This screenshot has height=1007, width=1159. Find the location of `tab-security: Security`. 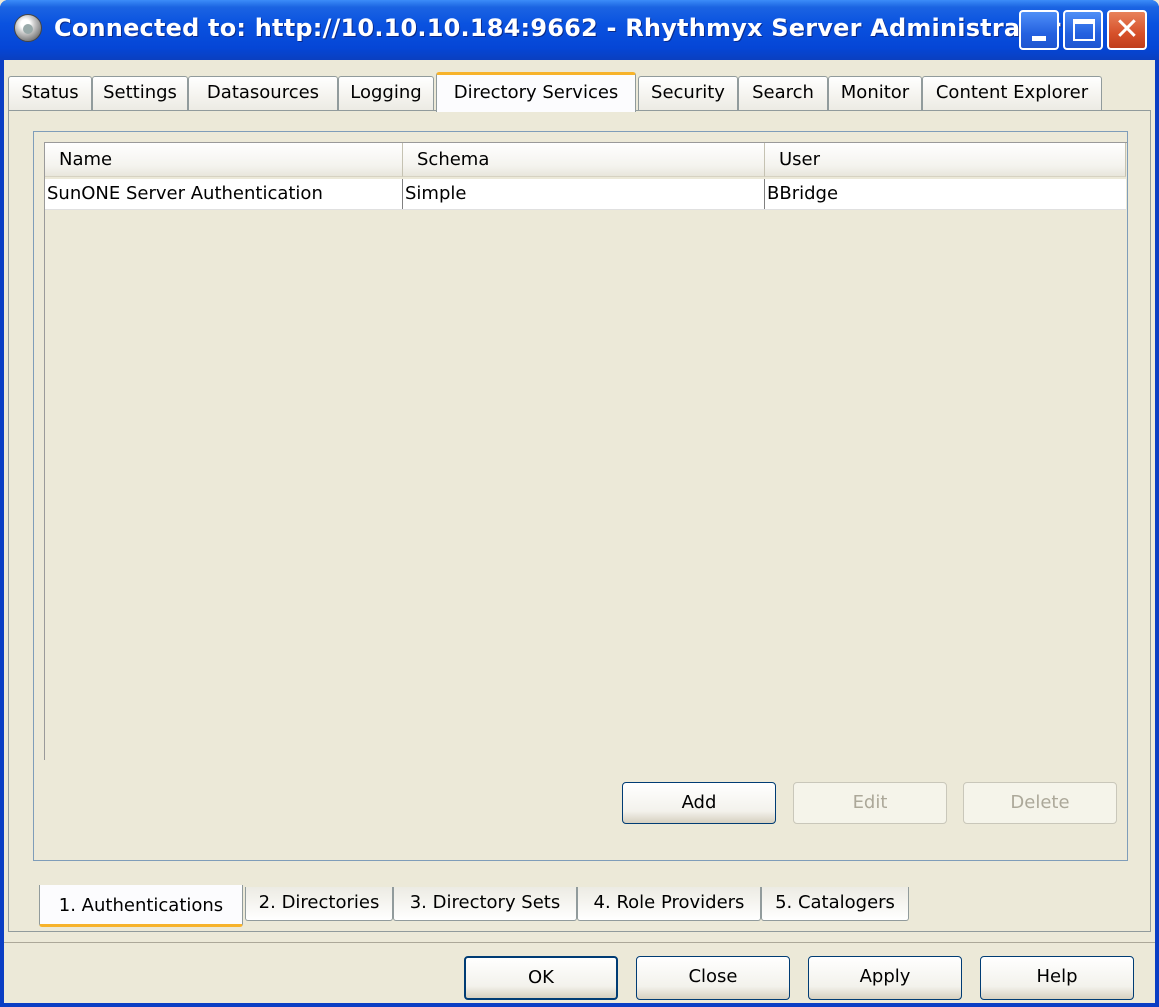

tab-security: Security is located at coordinates (688, 93).